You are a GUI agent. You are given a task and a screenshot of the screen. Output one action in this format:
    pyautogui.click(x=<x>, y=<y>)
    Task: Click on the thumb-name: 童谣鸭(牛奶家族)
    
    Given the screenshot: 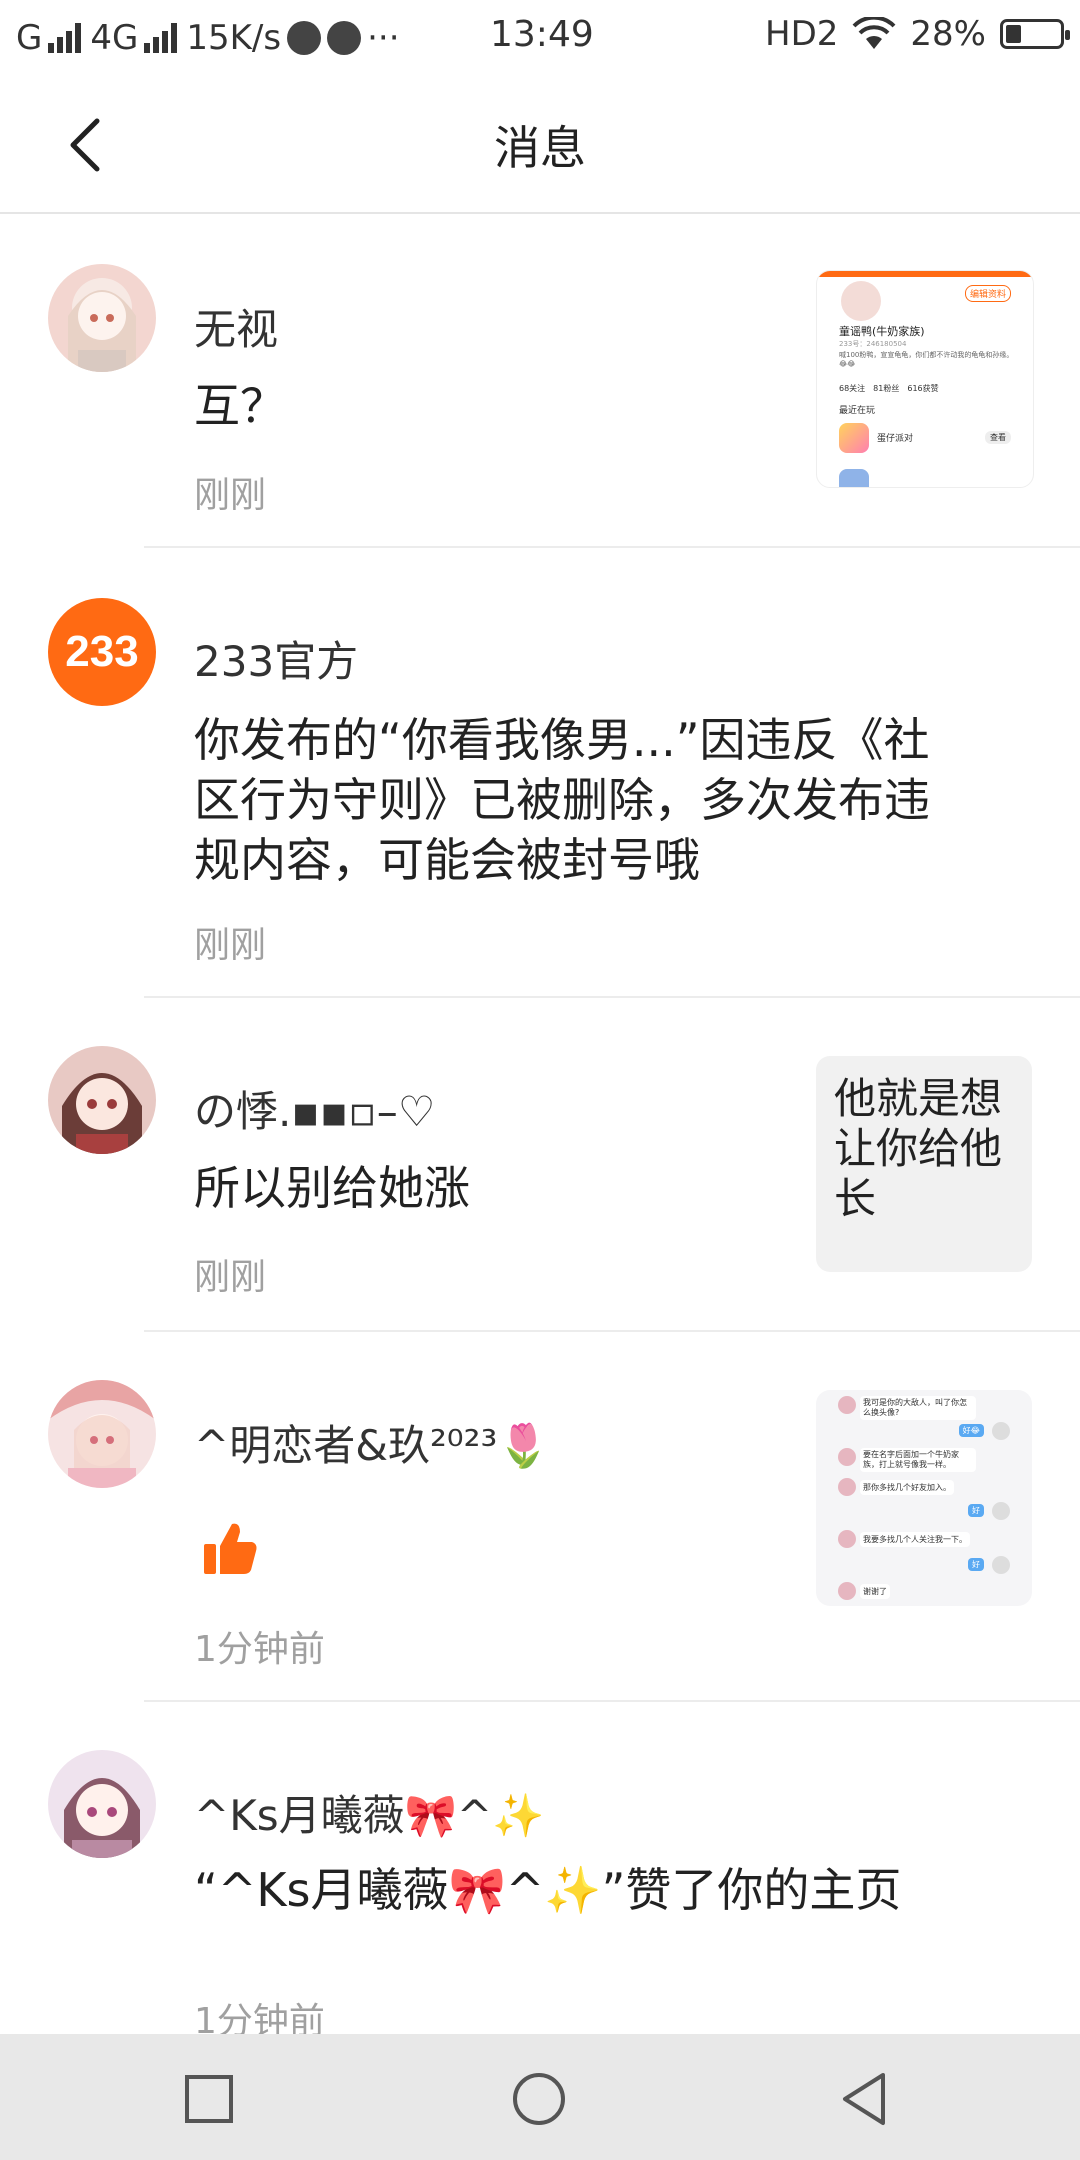 What is the action you would take?
    pyautogui.click(x=882, y=331)
    